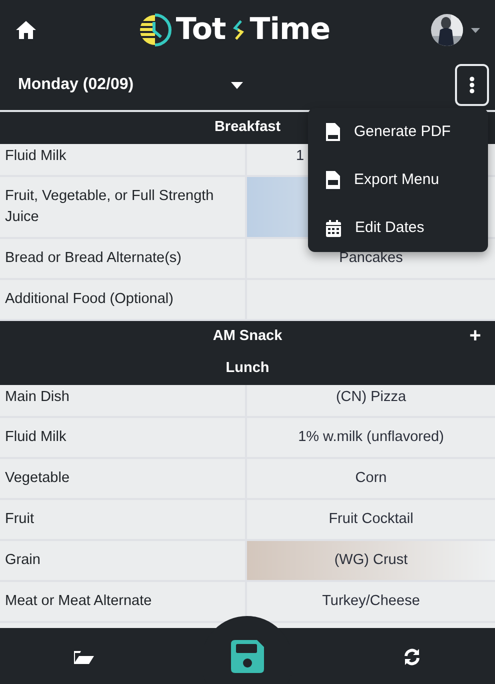  What do you see at coordinates (333, 180) in the screenshot?
I see `csv-file-icon` at bounding box center [333, 180].